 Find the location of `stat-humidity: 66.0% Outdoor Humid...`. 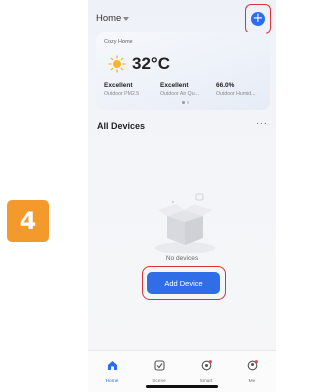

stat-humidity: 66.0% Outdoor Humid... is located at coordinates (236, 89).